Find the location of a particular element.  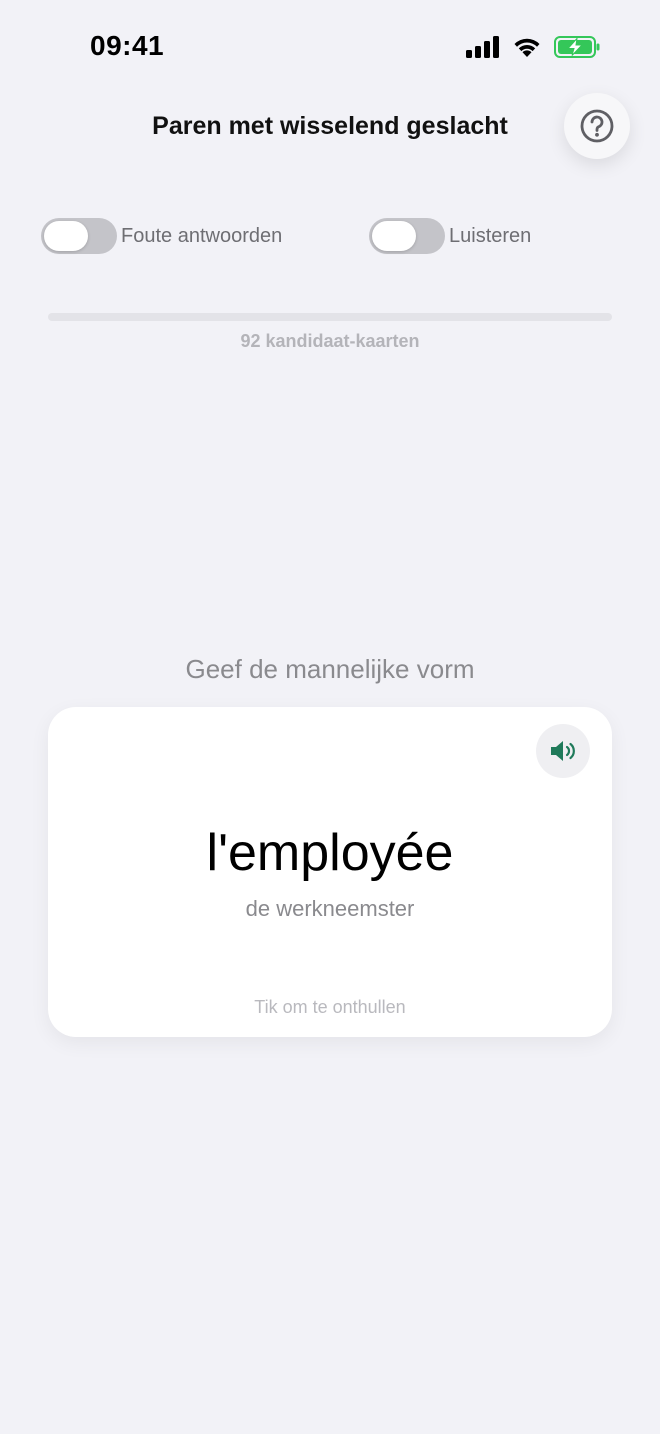

wrong-answers-label: Foute antwoorden is located at coordinates (202, 235).